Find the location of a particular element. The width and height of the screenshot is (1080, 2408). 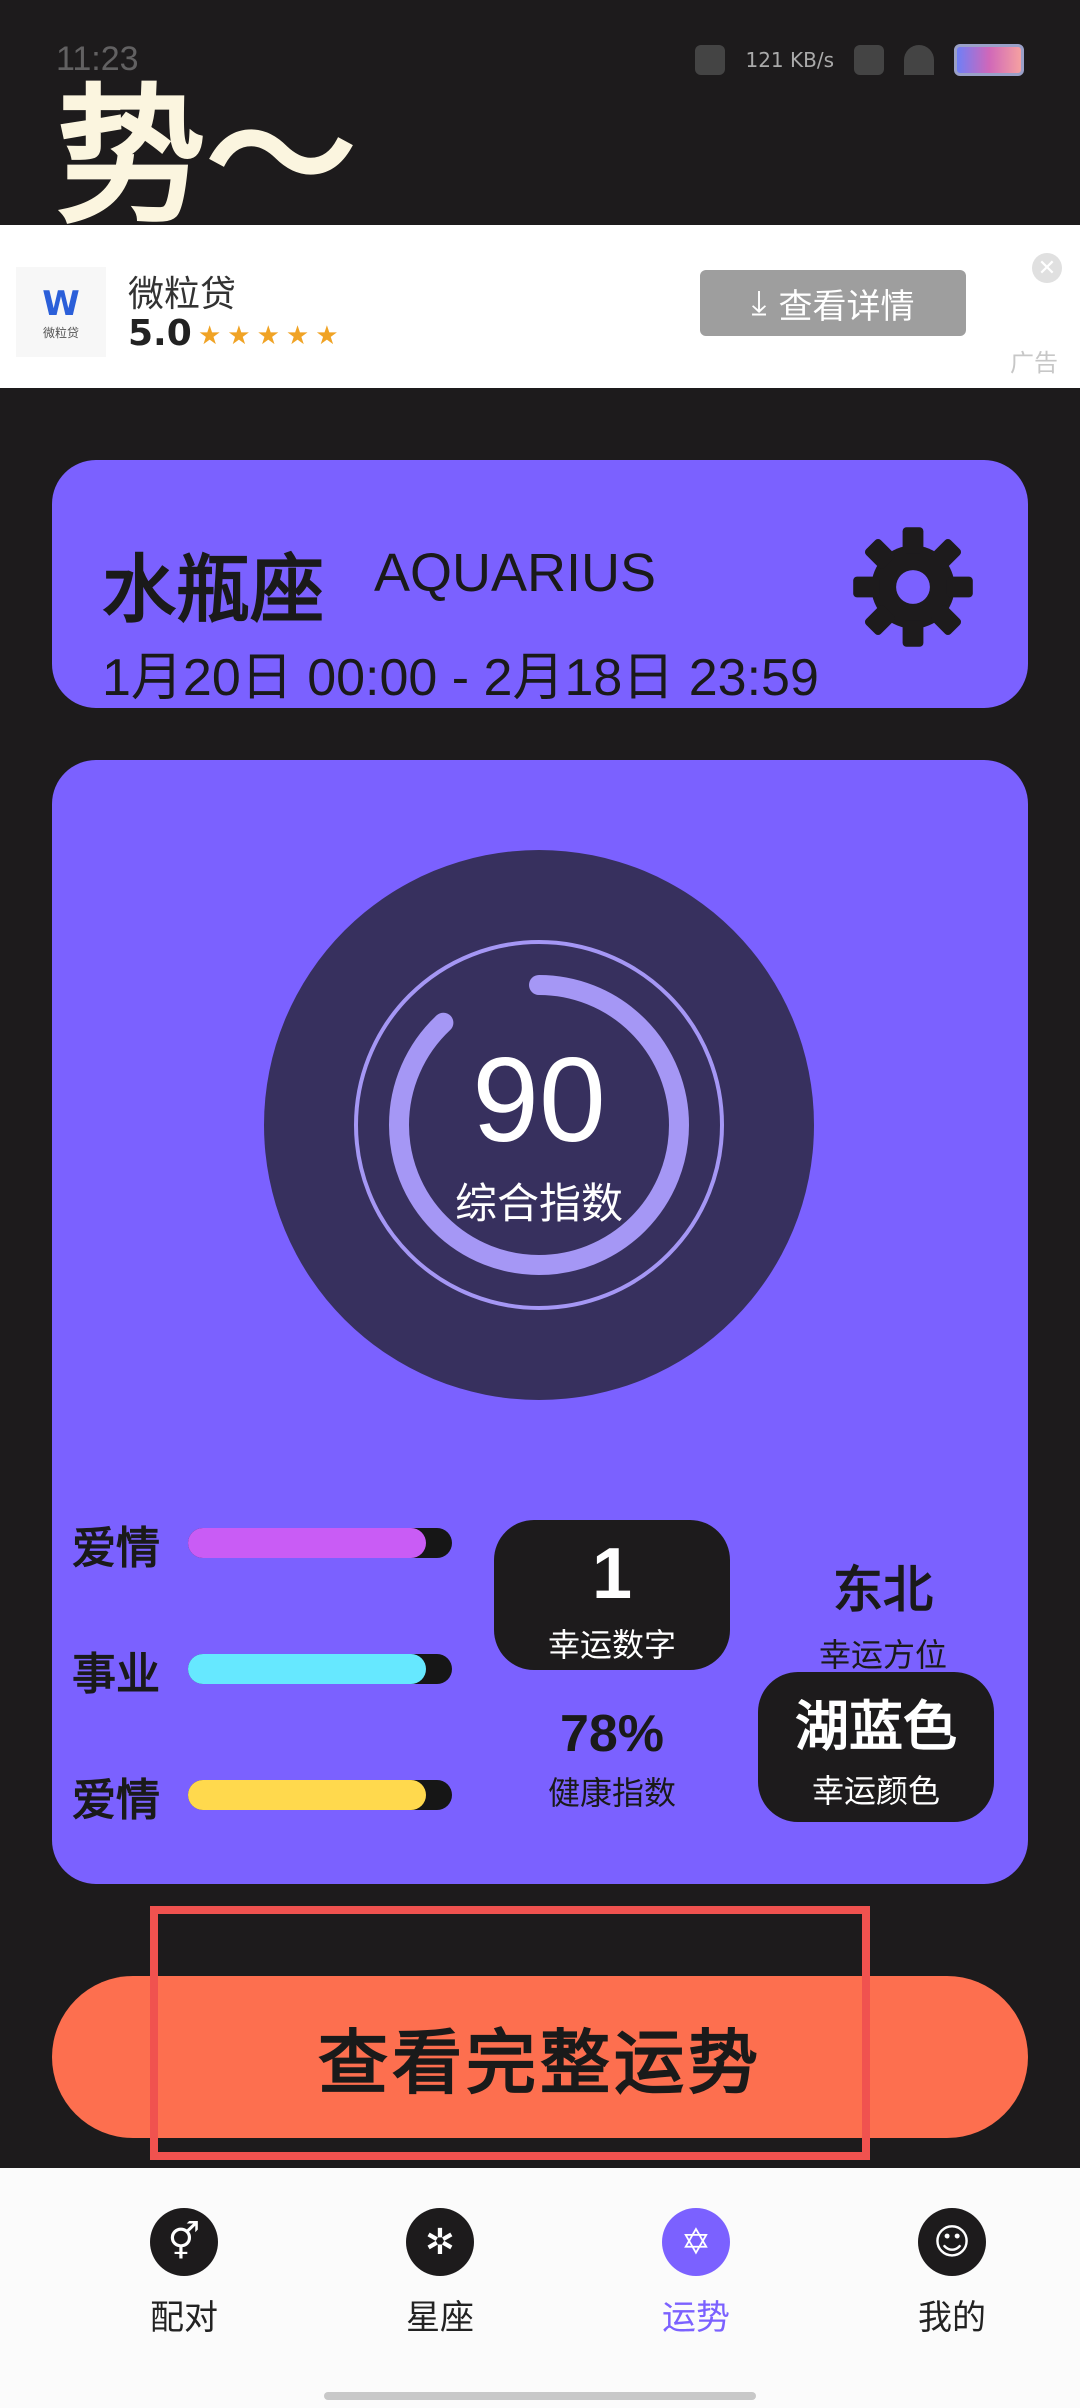

lucky-color-label: 幸运颜色 is located at coordinates (875, 1791).